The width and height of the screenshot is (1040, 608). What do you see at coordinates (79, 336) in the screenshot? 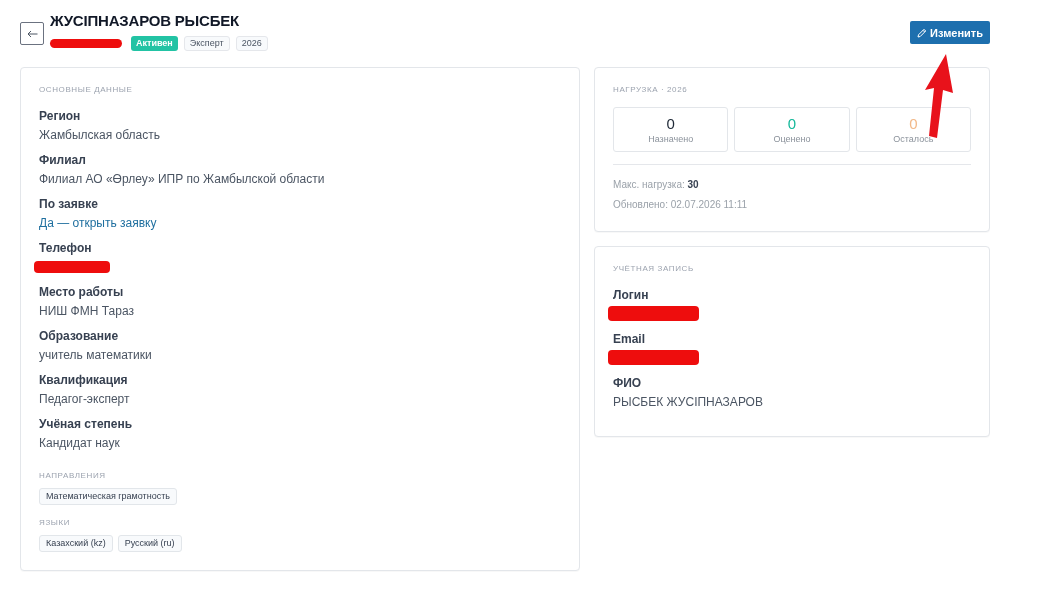
I see `field-label: Образование` at bounding box center [79, 336].